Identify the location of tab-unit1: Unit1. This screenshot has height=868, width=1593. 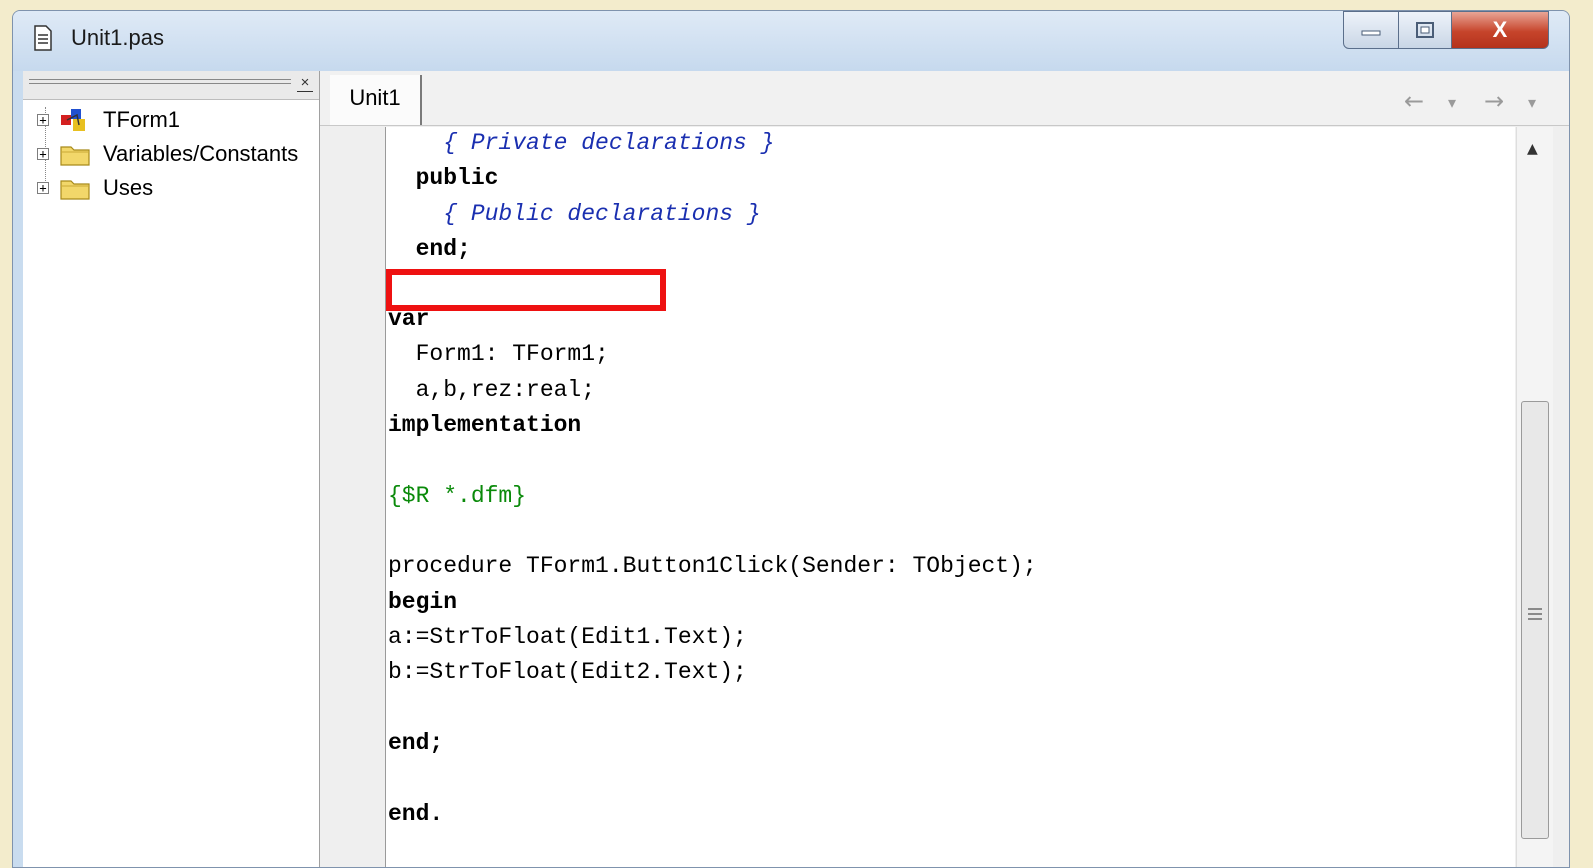
(376, 100).